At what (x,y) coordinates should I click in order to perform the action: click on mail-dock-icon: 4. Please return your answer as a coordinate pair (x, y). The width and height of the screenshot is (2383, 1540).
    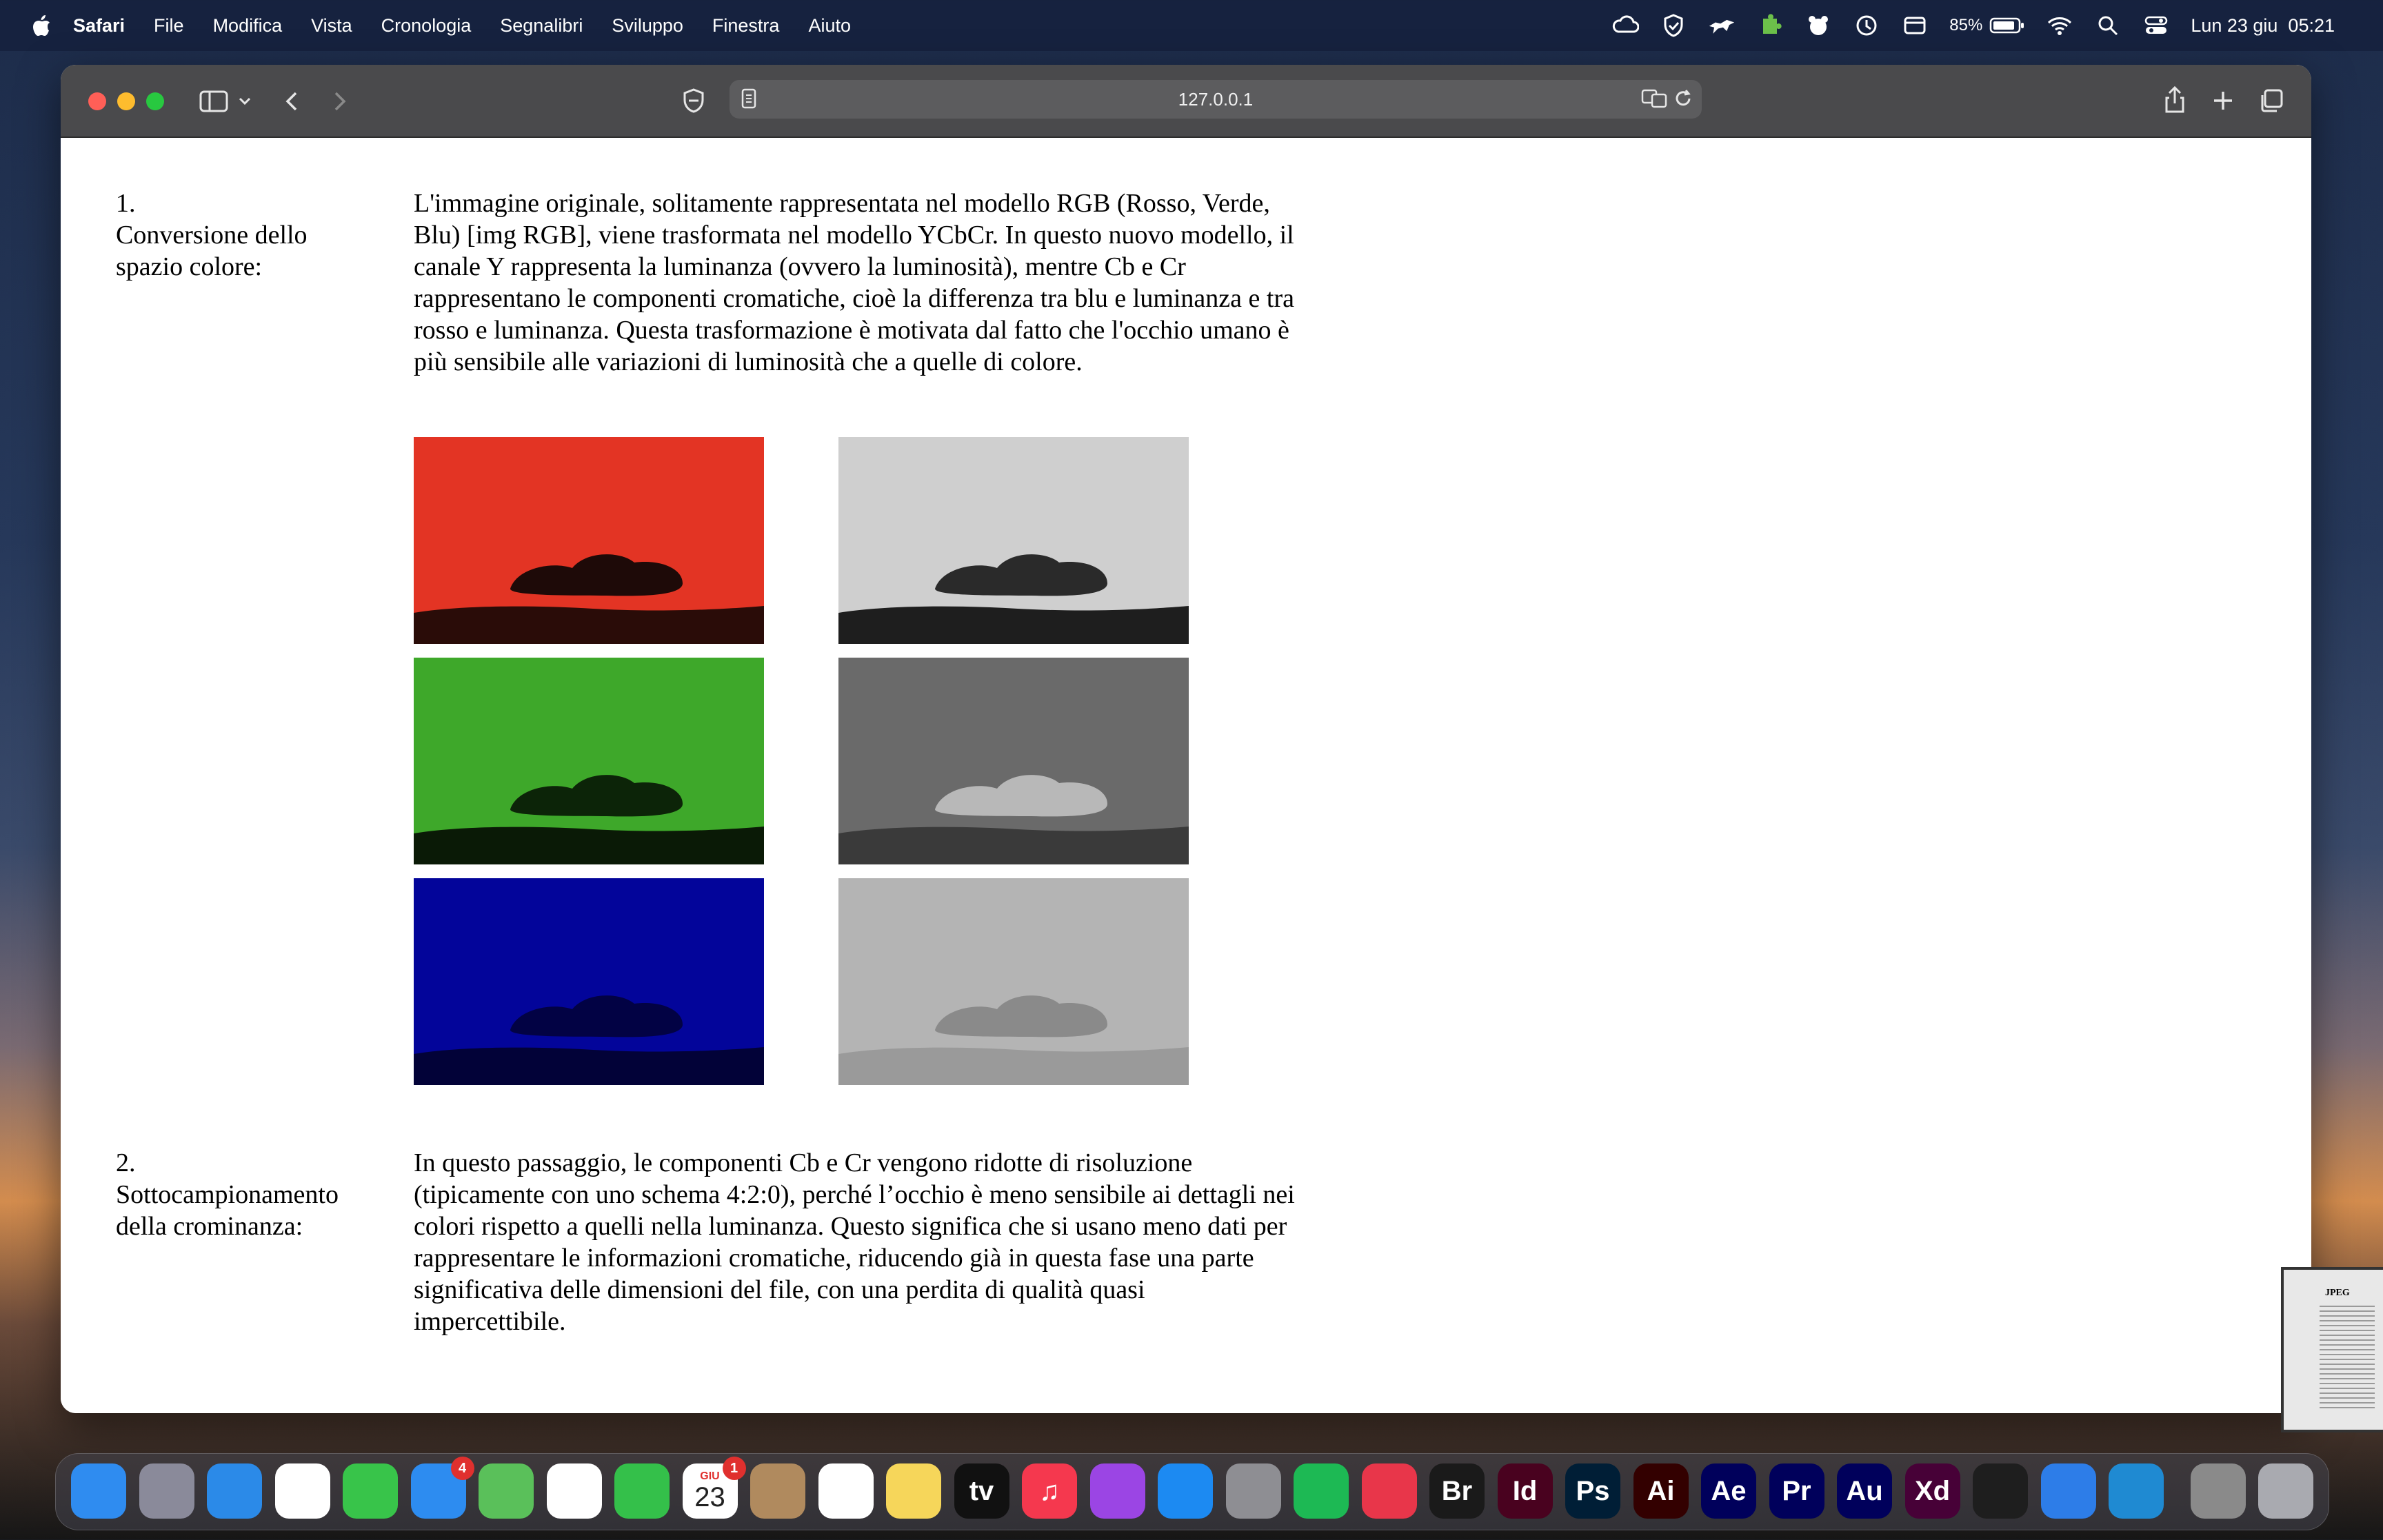
    Looking at the image, I should click on (442, 1488).